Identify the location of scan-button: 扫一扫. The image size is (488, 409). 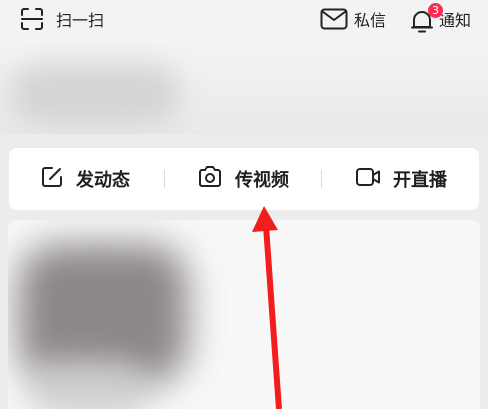
(62, 21).